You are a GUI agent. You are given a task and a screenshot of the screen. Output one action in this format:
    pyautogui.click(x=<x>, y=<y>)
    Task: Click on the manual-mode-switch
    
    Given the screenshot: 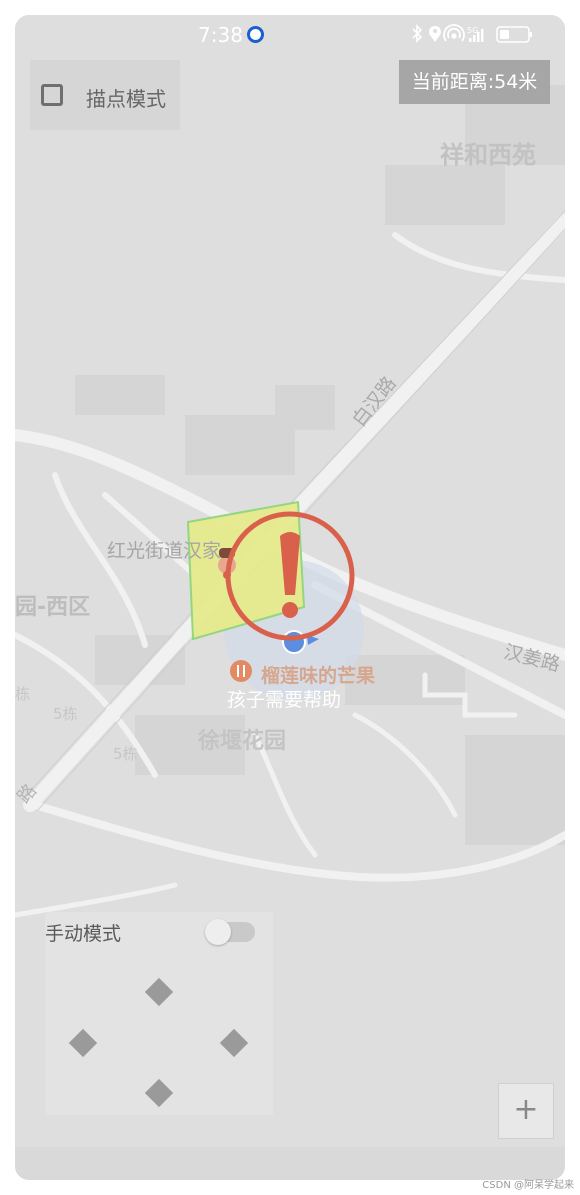 What is the action you would take?
    pyautogui.click(x=230, y=932)
    